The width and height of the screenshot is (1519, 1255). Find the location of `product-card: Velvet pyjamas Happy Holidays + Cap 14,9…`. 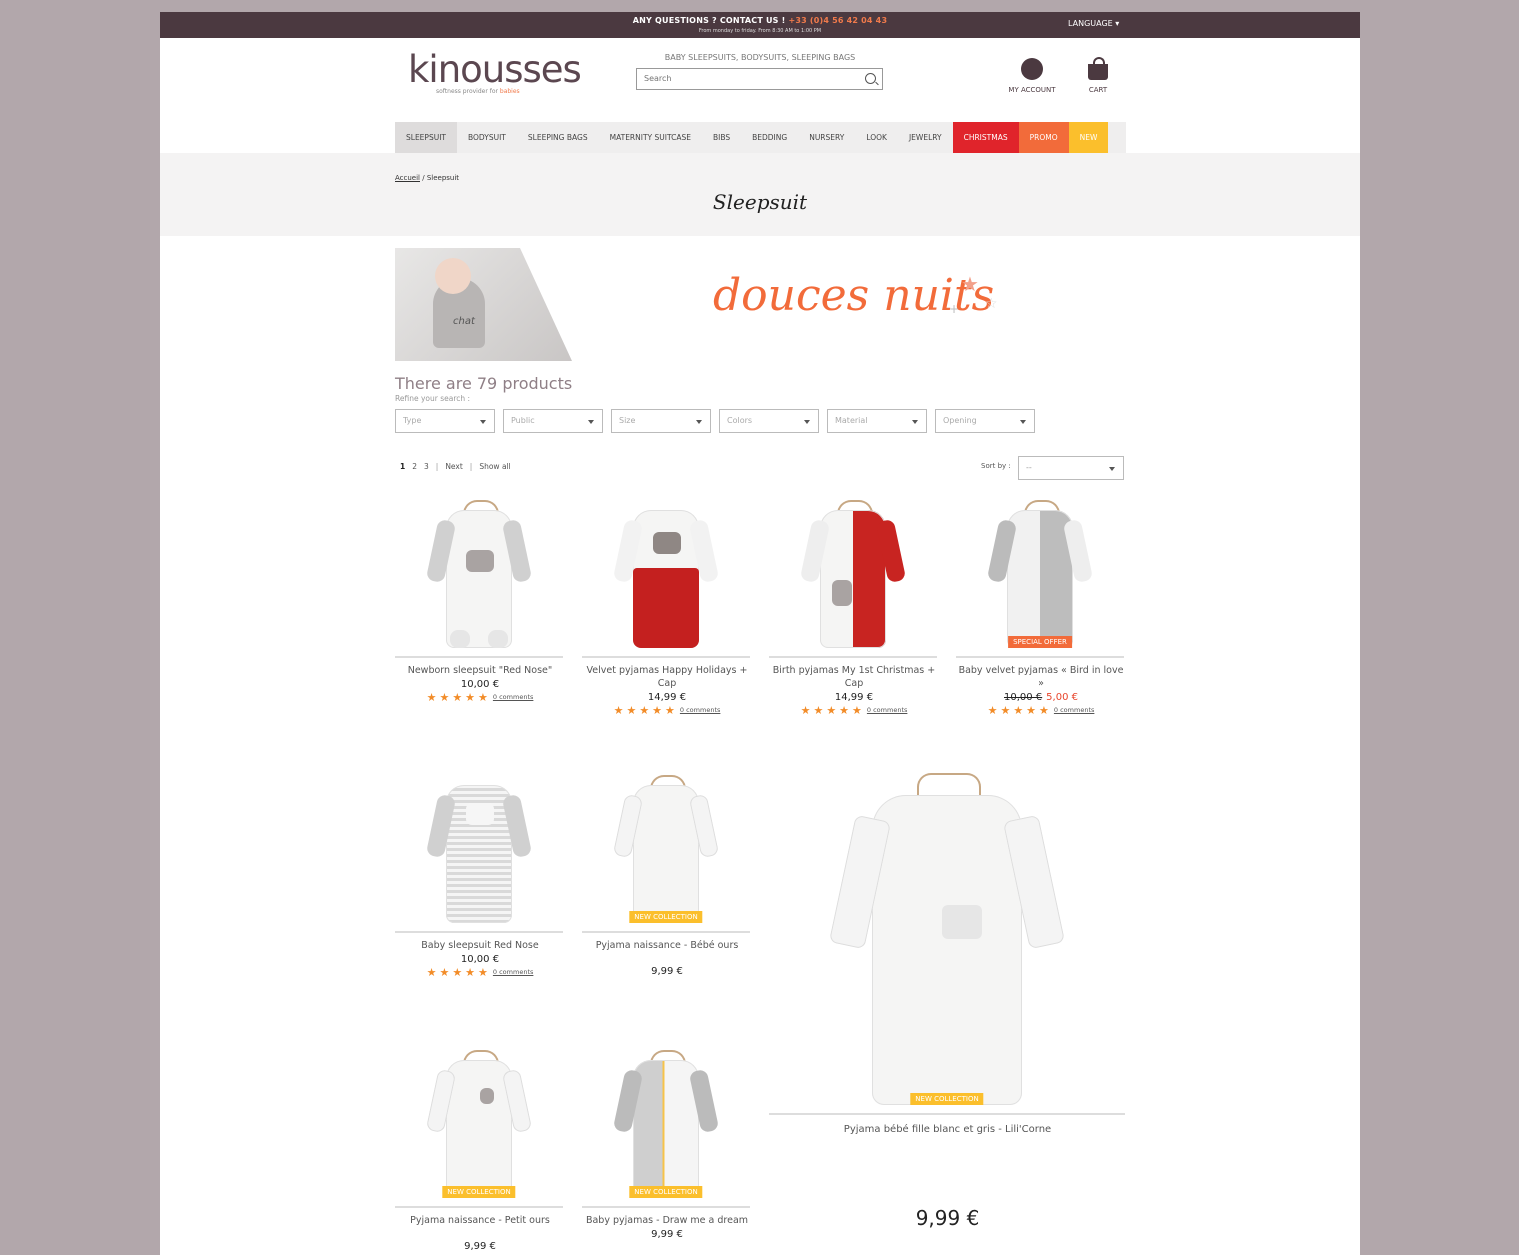

product-card: Velvet pyjamas Happy Holidays + Cap 14,9… is located at coordinates (667, 605).